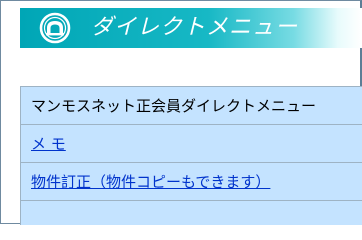  I want to click on menu-item-memo: メ モ, so click(191, 144).